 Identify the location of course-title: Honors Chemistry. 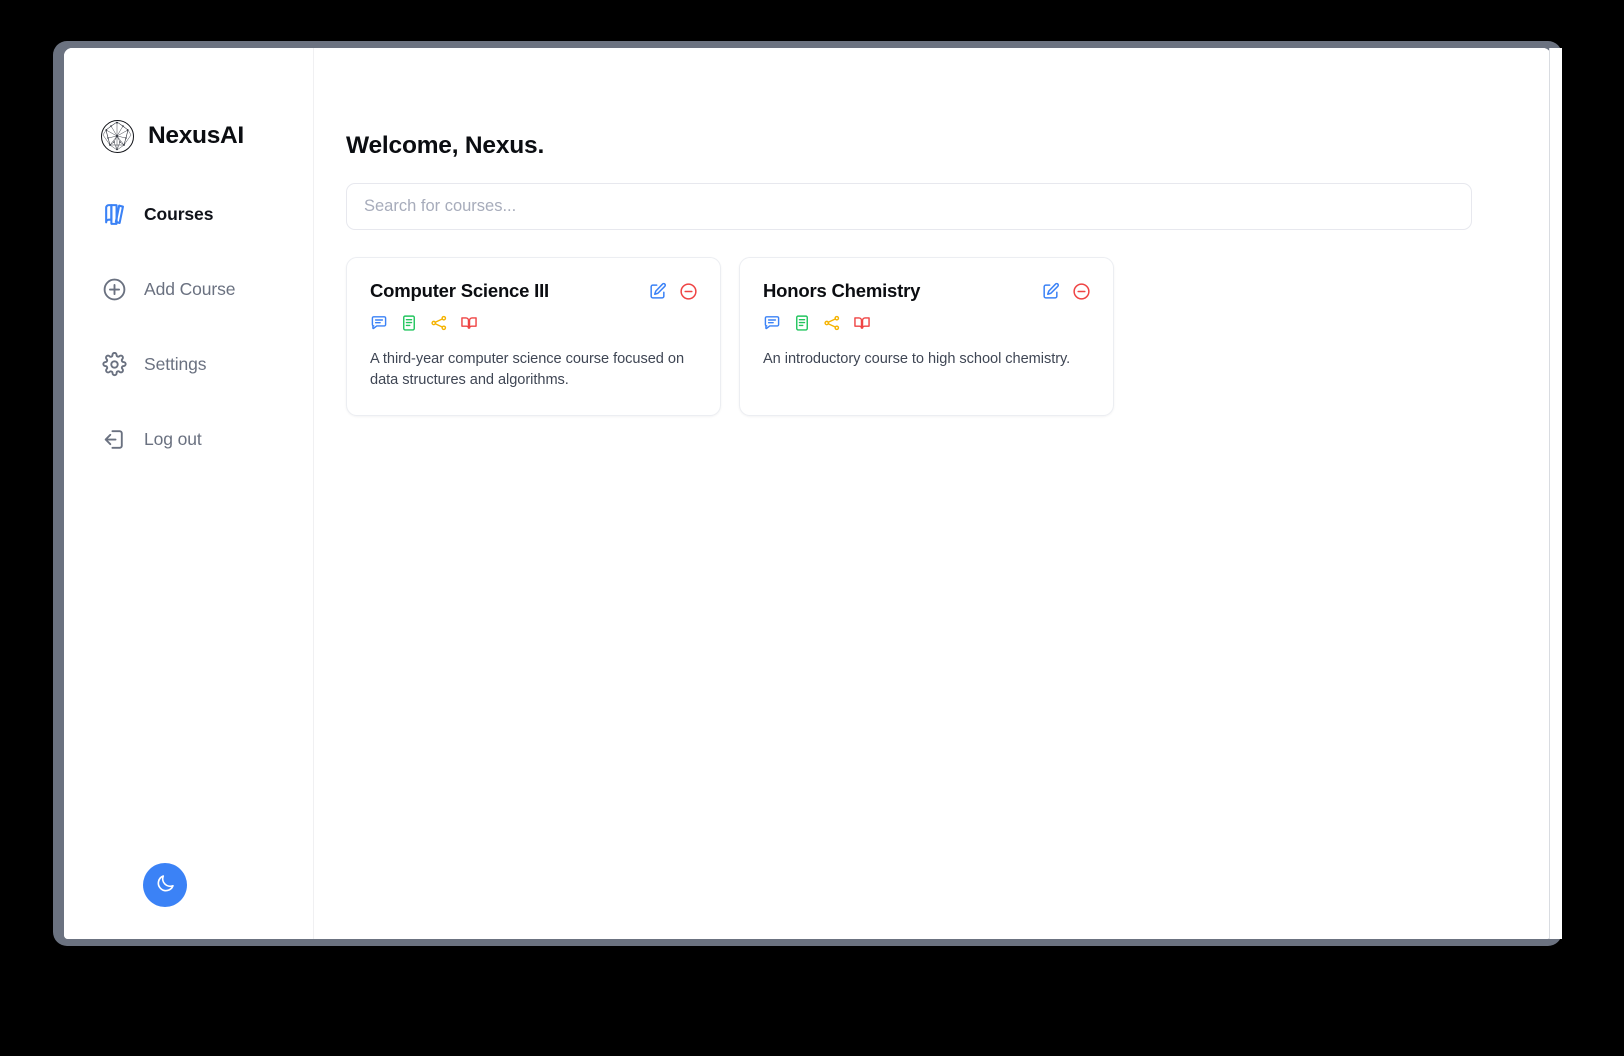
(842, 290).